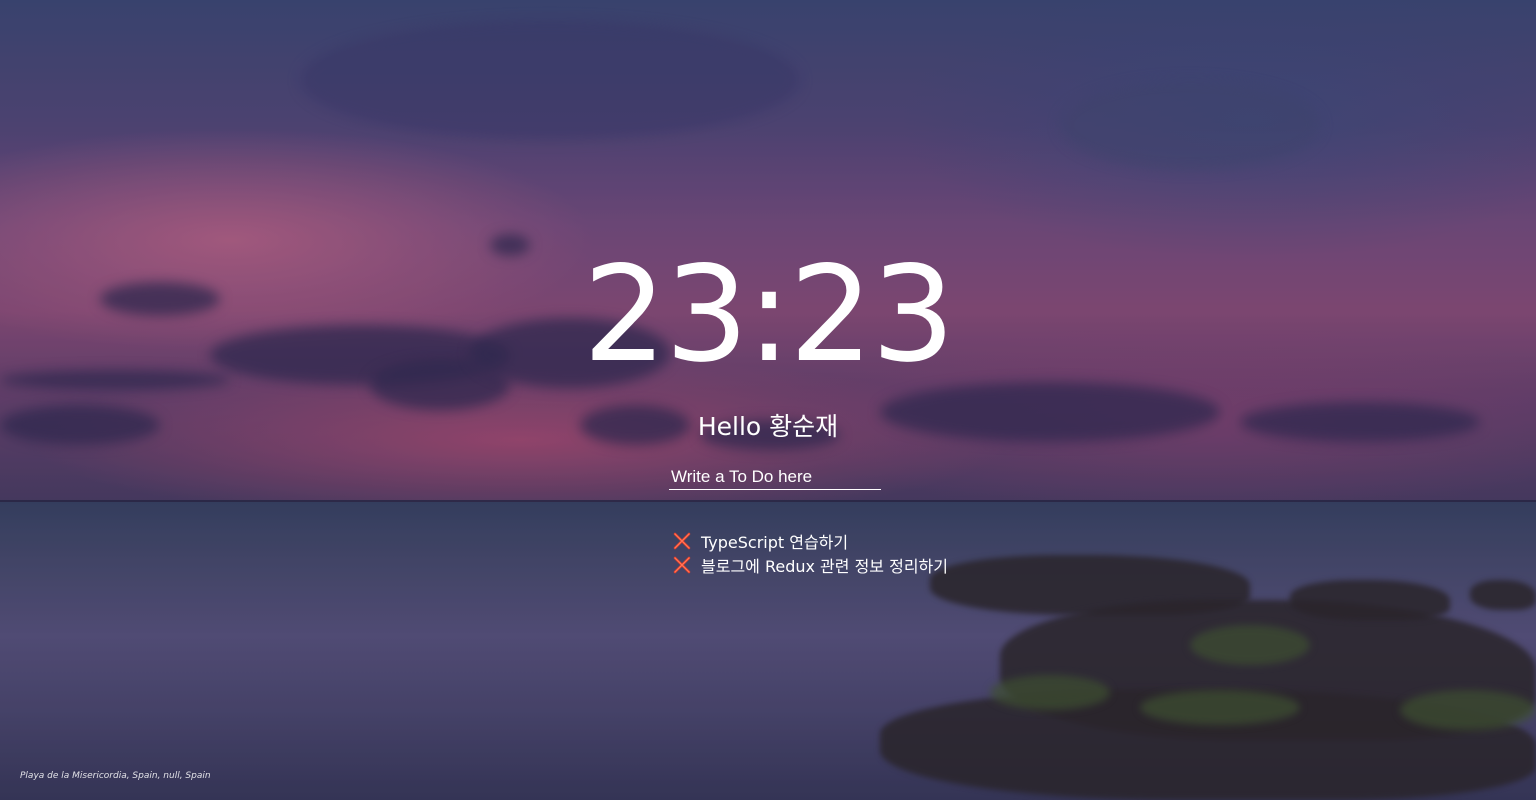 The width and height of the screenshot is (1536, 800). I want to click on todo-text: TypeScript 연습하기, so click(775, 542).